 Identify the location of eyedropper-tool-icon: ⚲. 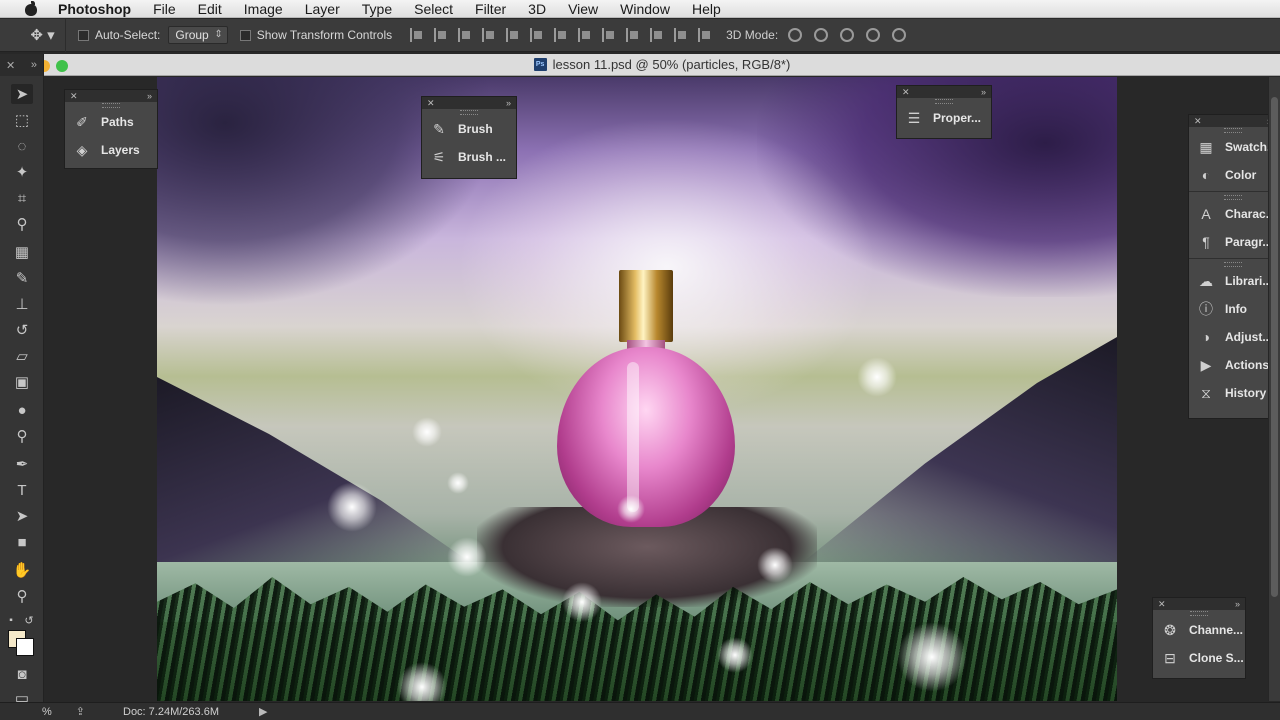
(22, 224).